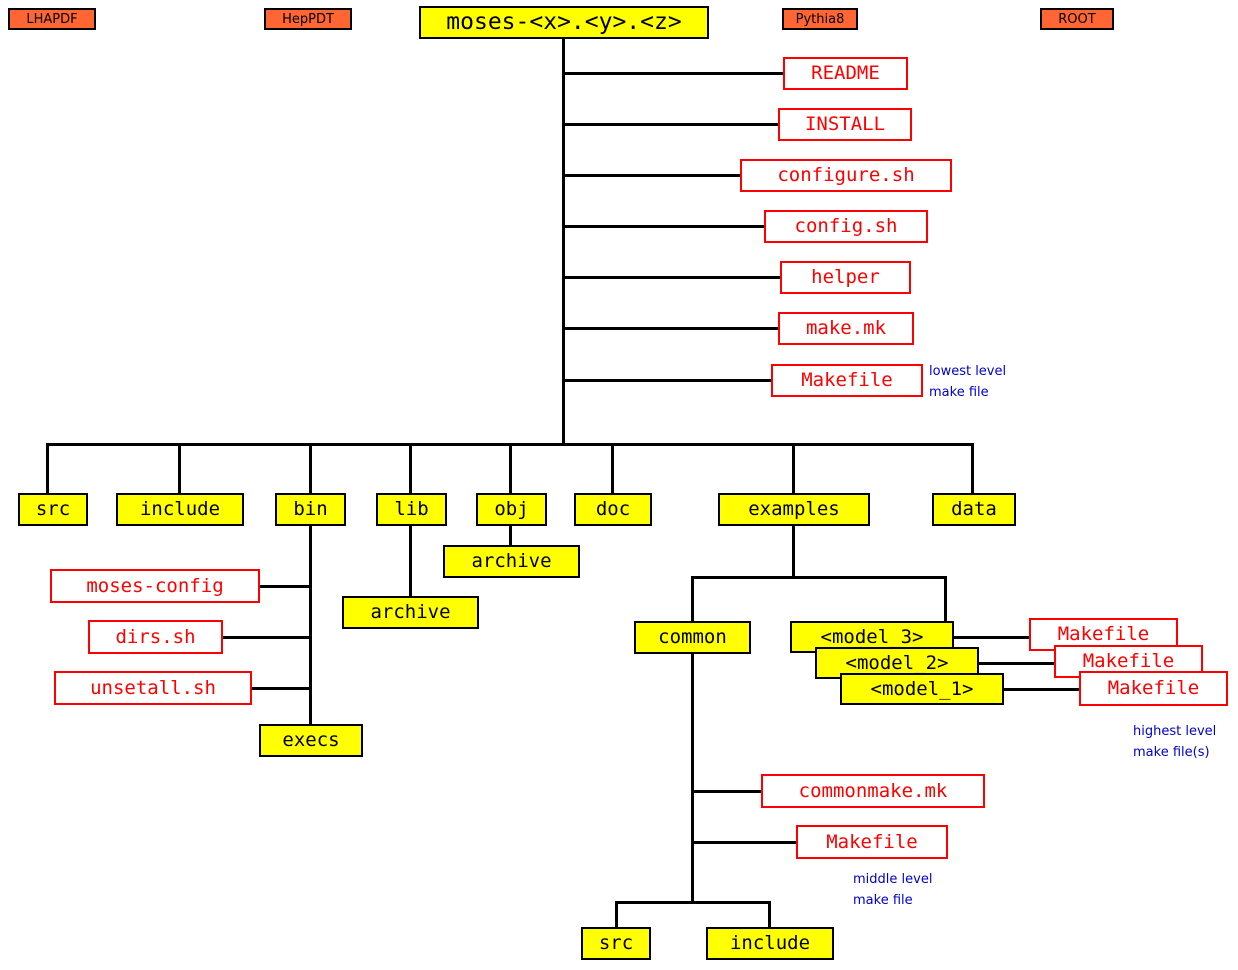  Describe the element at coordinates (692, 779) in the screenshot. I see `trunk-line-common` at that location.